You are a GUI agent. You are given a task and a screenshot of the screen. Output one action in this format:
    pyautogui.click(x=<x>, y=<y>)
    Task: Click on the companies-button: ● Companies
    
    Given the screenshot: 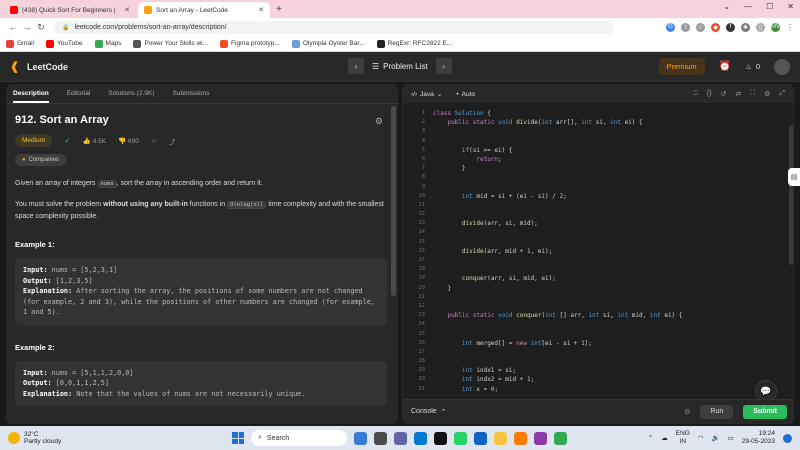 What is the action you would take?
    pyautogui.click(x=40, y=160)
    